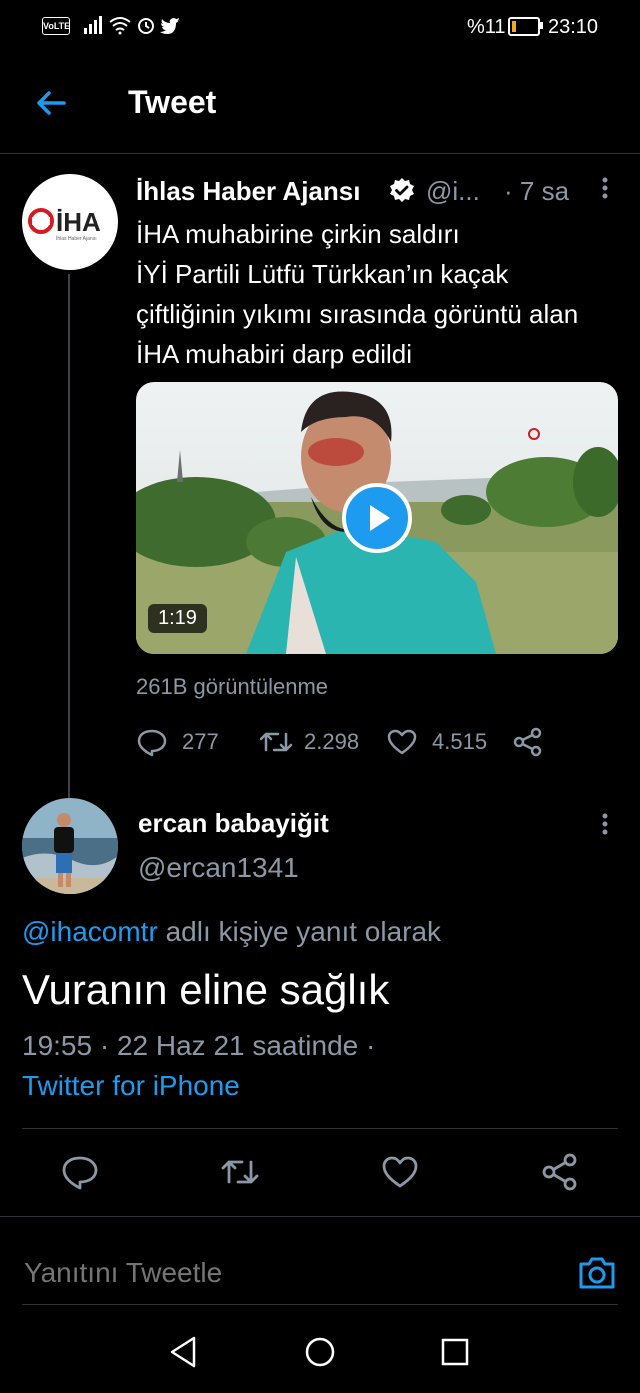  Describe the element at coordinates (597, 1273) in the screenshot. I see `camera-icon` at that location.